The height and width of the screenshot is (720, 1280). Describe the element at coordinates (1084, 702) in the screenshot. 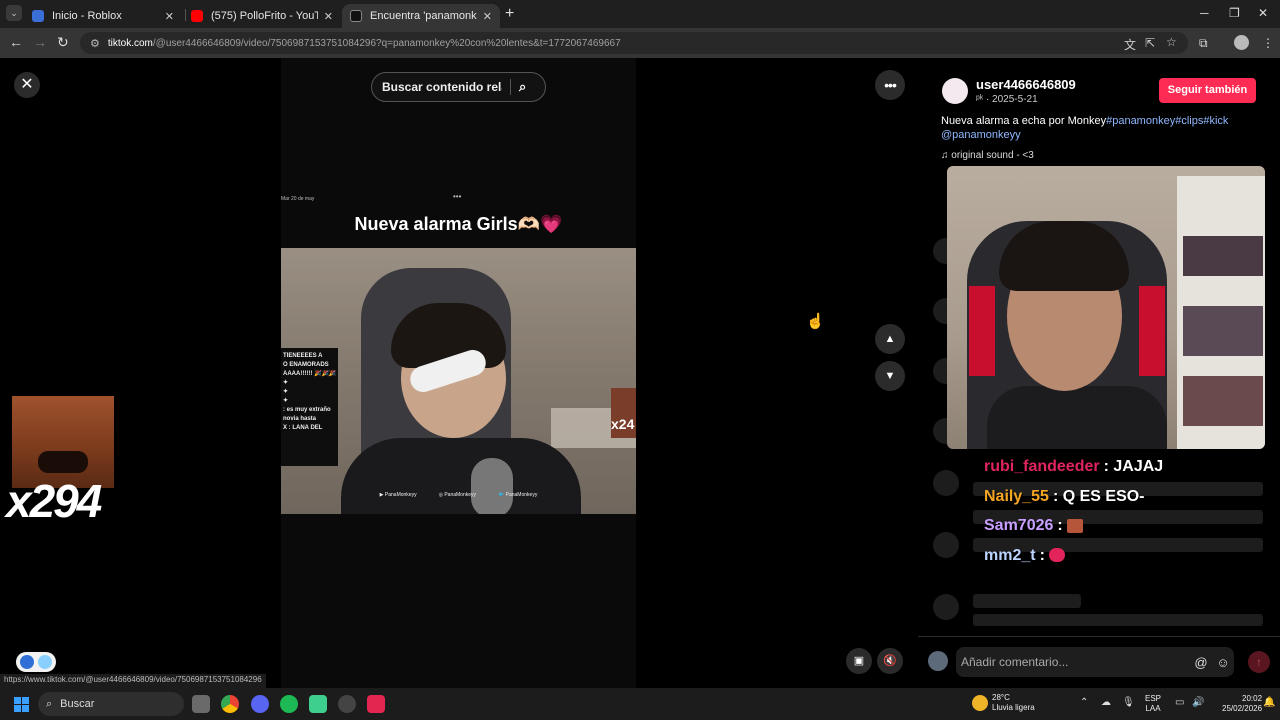

I see `chevron-up-icon: ⌃` at that location.